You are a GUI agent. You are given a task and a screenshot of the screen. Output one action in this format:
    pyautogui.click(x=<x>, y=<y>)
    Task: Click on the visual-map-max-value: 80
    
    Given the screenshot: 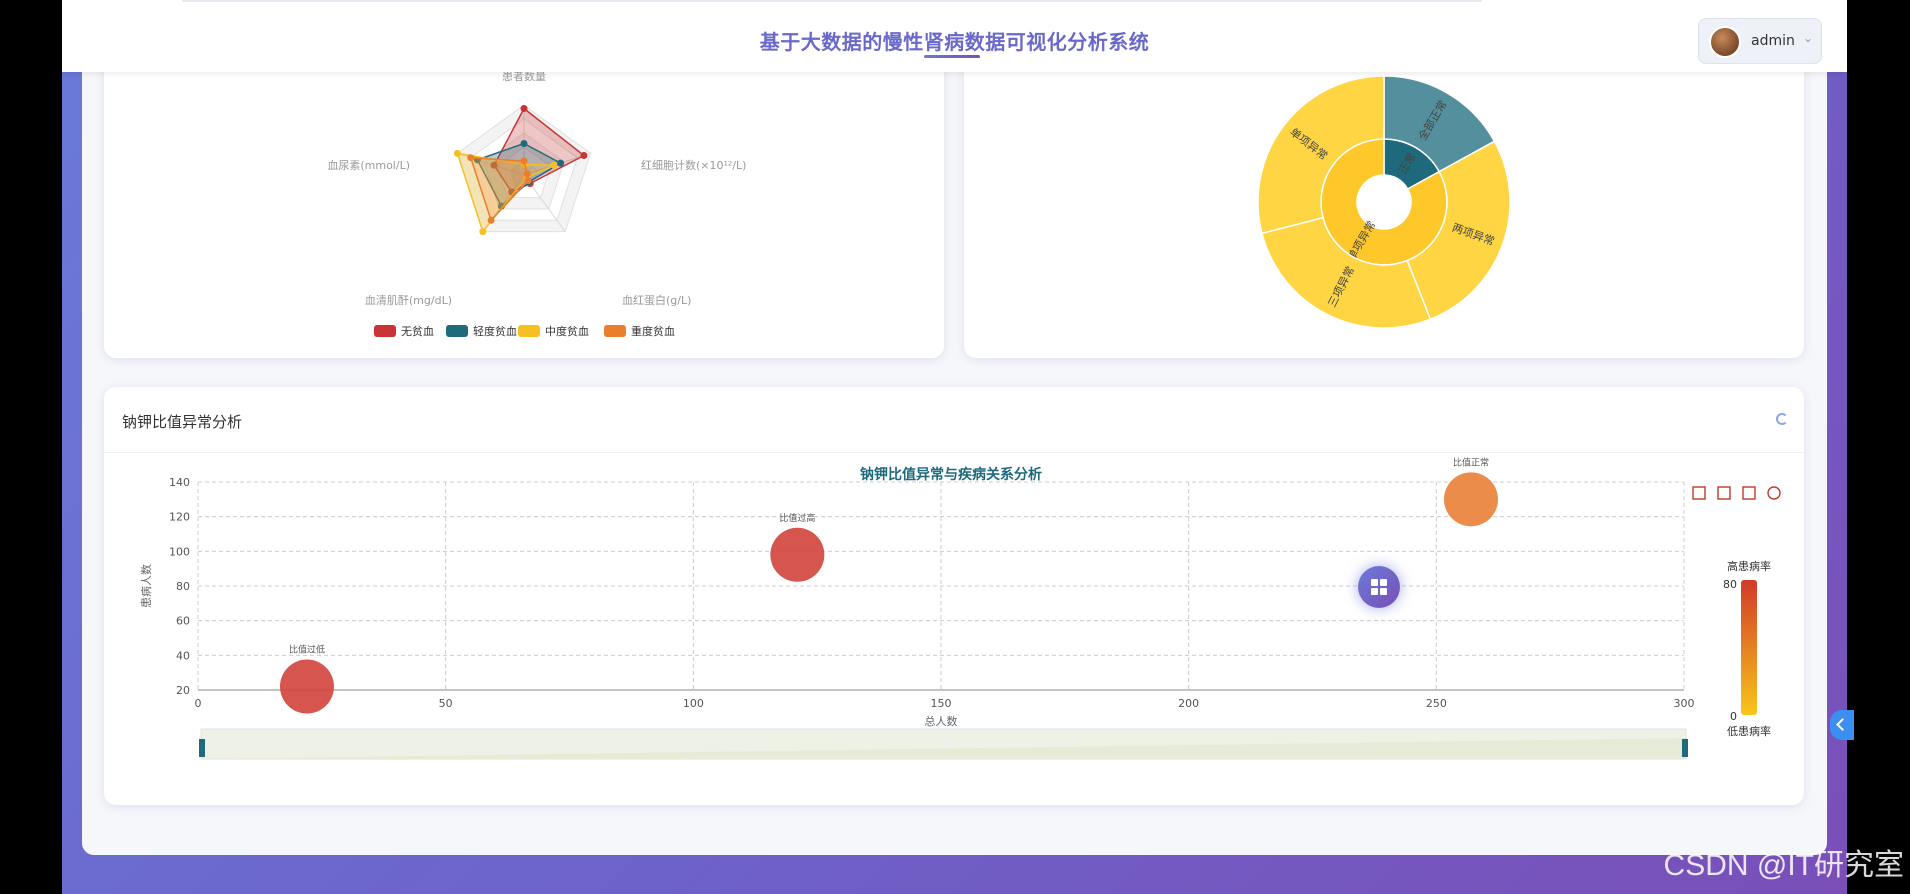 What is the action you would take?
    pyautogui.click(x=1730, y=584)
    